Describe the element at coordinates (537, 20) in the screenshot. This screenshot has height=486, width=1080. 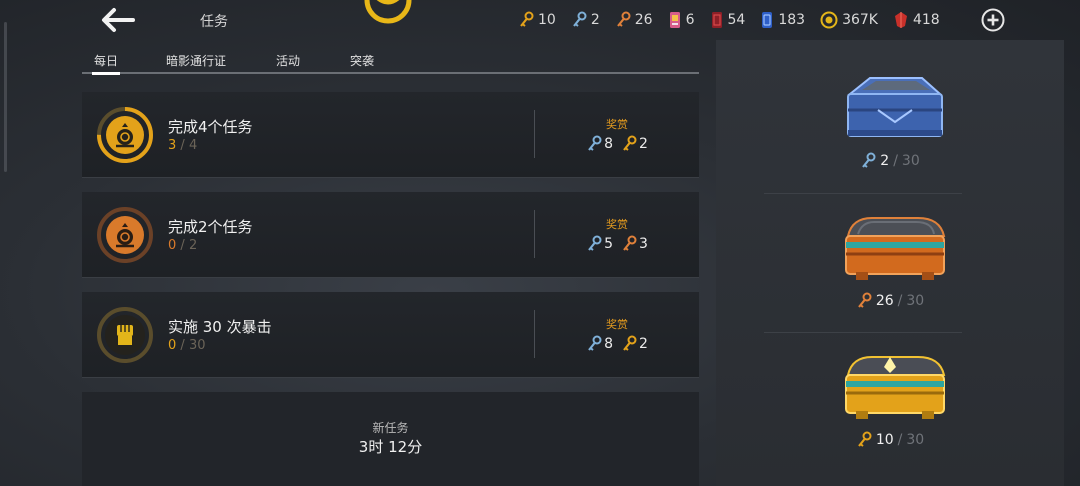
I see `resource-gold-key: 10` at that location.